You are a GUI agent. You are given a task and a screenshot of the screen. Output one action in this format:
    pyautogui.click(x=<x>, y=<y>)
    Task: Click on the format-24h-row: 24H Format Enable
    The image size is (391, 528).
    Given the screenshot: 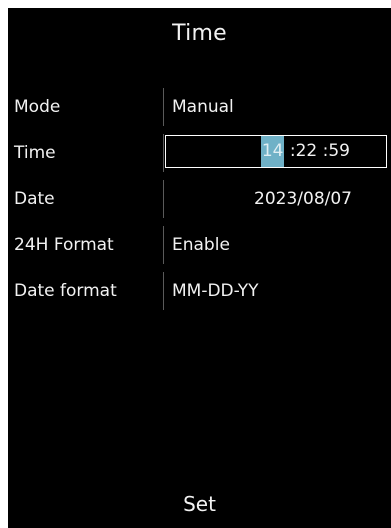 What is the action you would take?
    pyautogui.click(x=199, y=245)
    